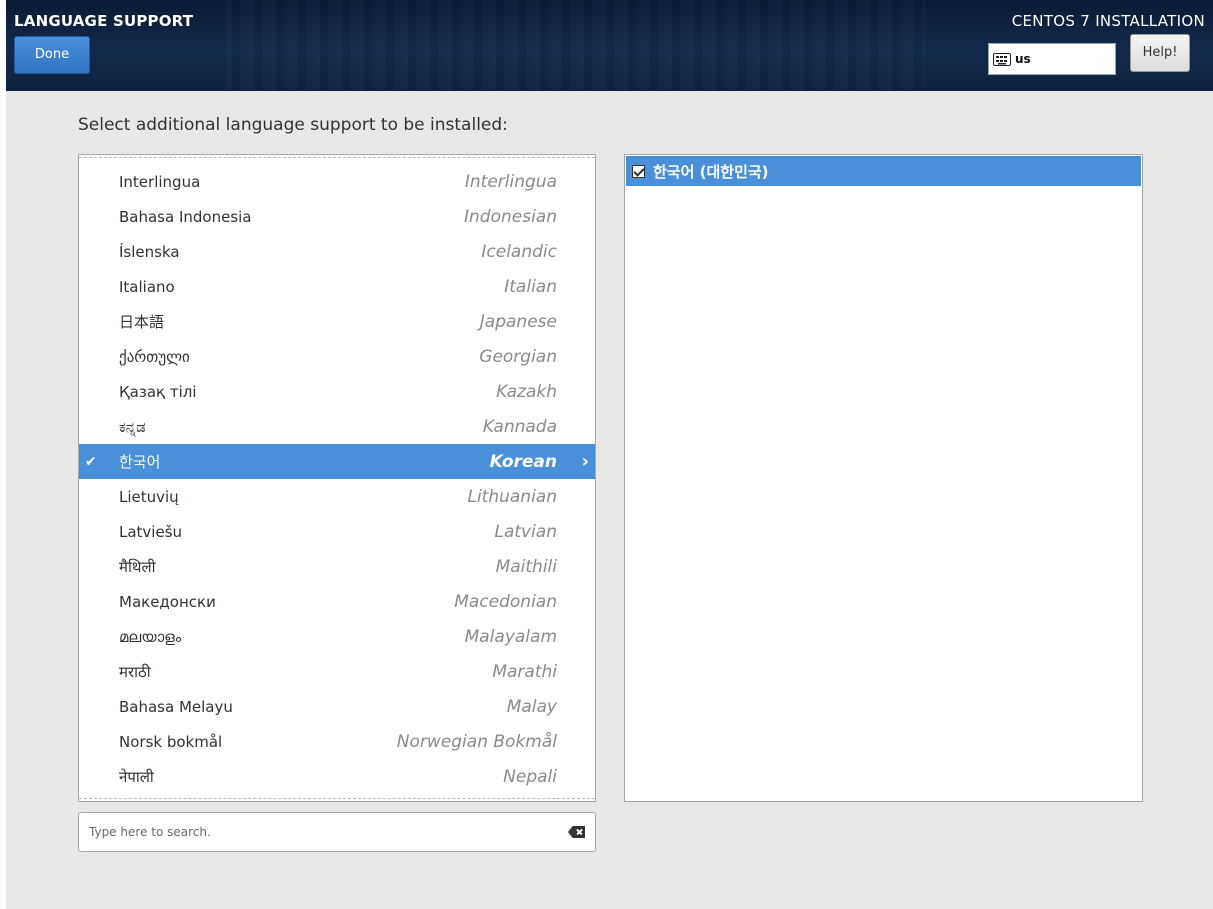  I want to click on language-english-name: Japanese, so click(518, 321).